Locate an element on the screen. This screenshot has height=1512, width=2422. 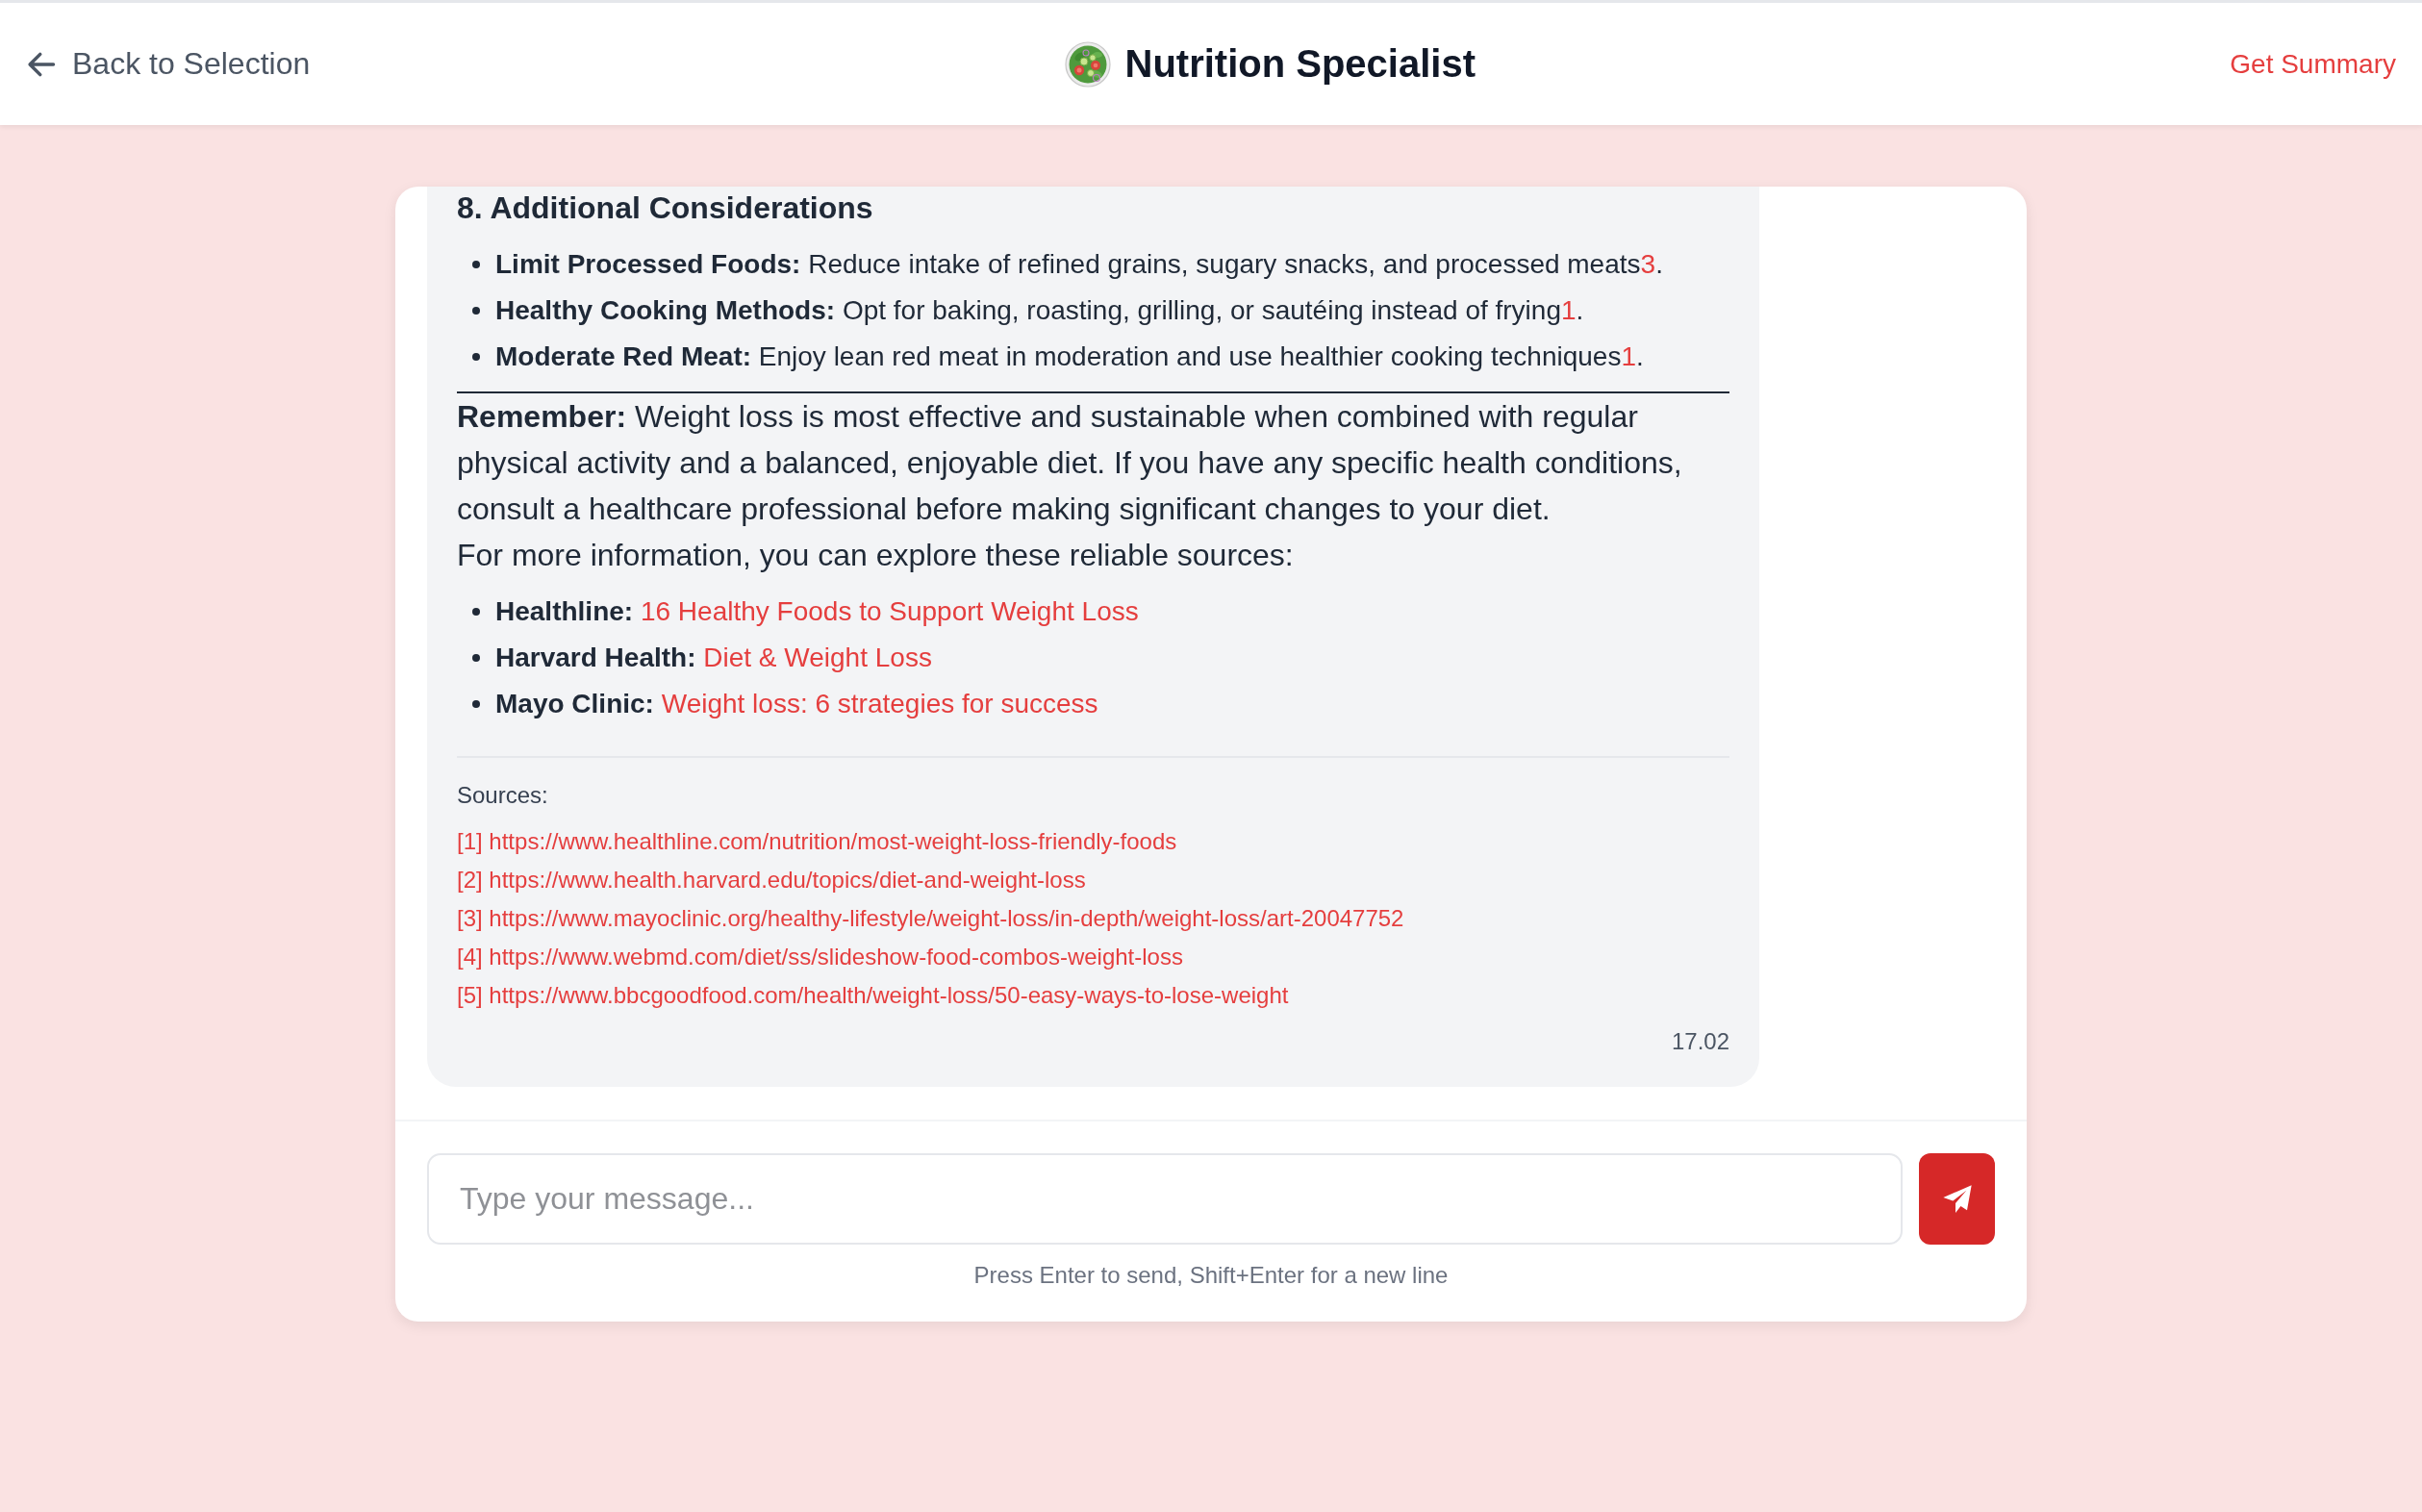
chat-title: Nutrition Specialist is located at coordinates (1300, 64).